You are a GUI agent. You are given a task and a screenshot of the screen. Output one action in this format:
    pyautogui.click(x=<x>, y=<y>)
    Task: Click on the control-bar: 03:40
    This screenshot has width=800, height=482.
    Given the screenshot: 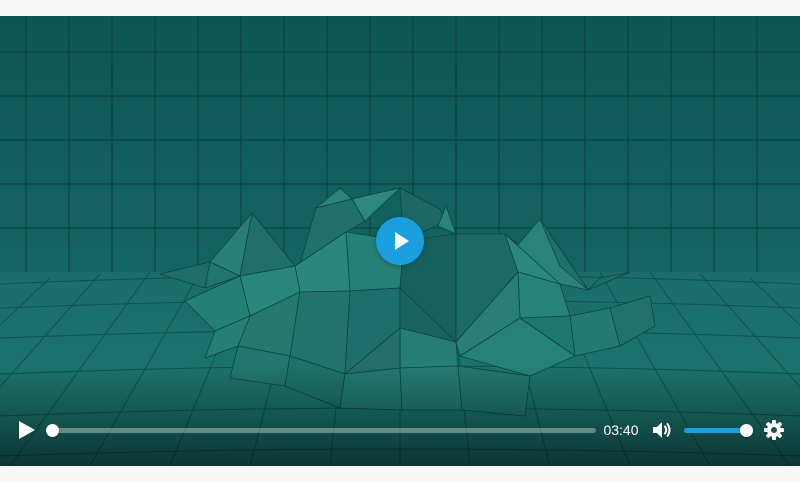 What is the action you would take?
    pyautogui.click(x=400, y=436)
    